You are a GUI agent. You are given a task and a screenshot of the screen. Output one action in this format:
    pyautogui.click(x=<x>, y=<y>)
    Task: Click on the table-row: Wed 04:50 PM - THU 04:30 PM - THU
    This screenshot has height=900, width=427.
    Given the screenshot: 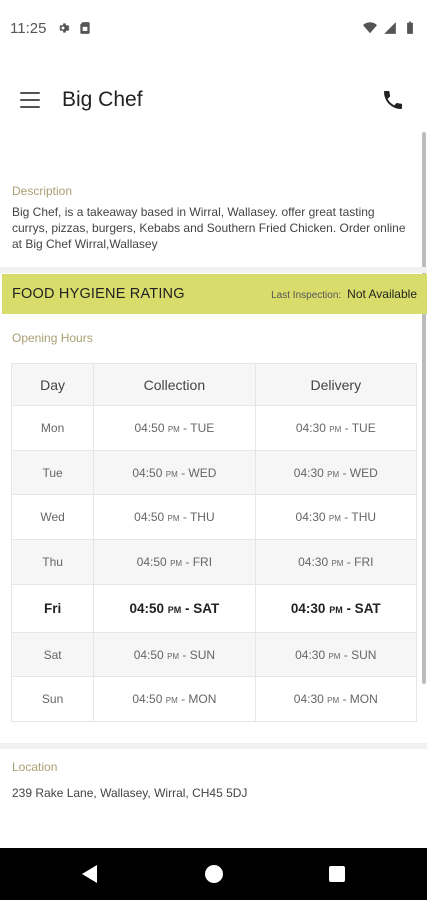 What is the action you would take?
    pyautogui.click(x=214, y=517)
    